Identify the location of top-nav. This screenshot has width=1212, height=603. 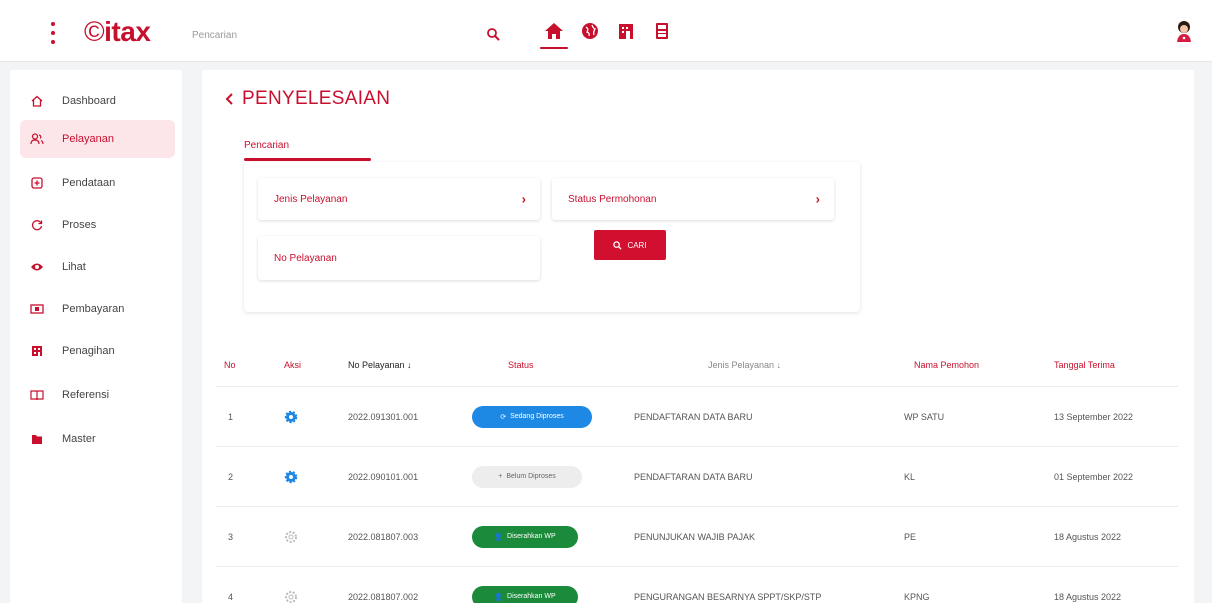
(606, 35).